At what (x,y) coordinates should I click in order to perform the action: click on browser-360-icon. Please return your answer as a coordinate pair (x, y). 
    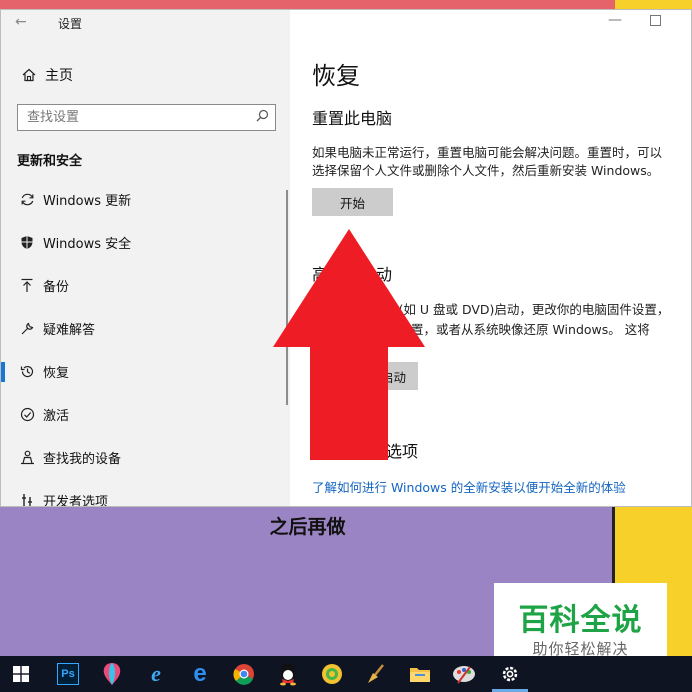
    Looking at the image, I should click on (332, 674).